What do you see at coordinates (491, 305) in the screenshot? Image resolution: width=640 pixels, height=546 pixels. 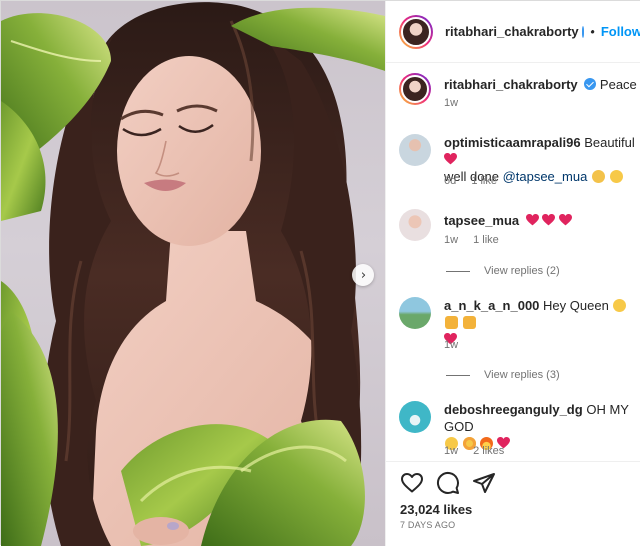 I see `comment-username: a_n_k_a_n_000` at bounding box center [491, 305].